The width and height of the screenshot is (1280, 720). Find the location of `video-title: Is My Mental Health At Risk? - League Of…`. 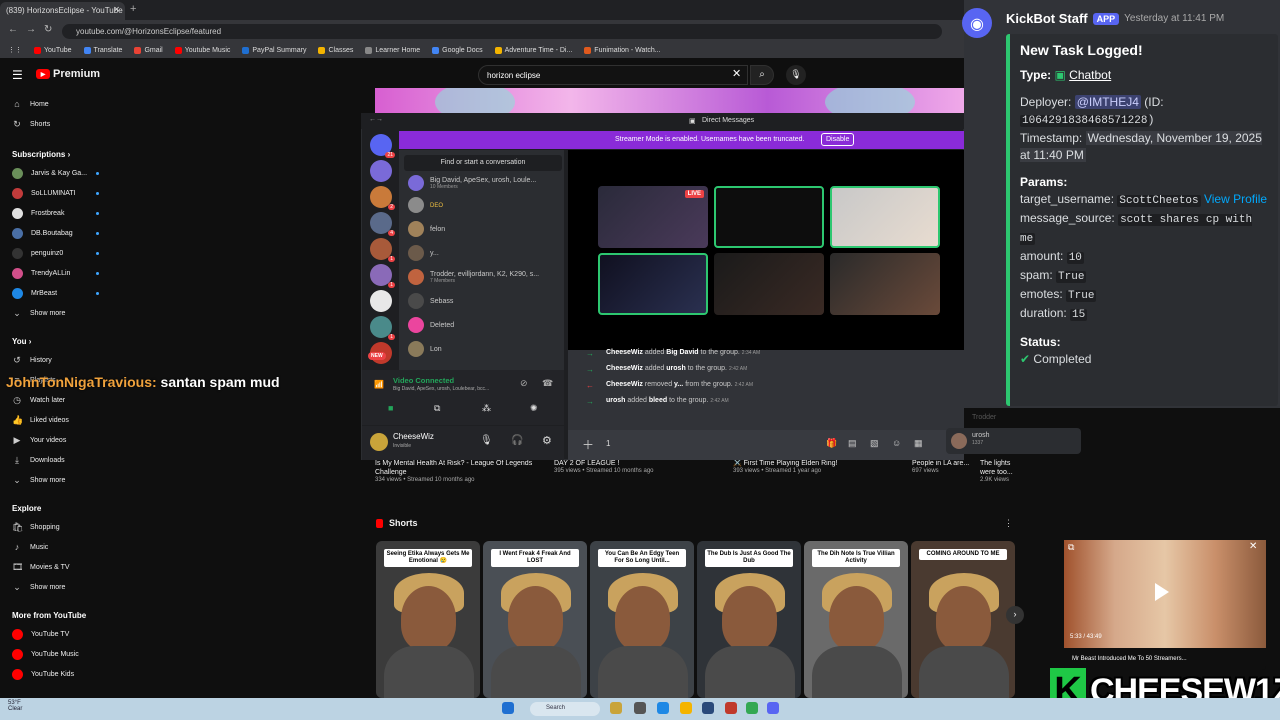

video-title: Is My Mental Health At Risk? - League Of… is located at coordinates (460, 468).